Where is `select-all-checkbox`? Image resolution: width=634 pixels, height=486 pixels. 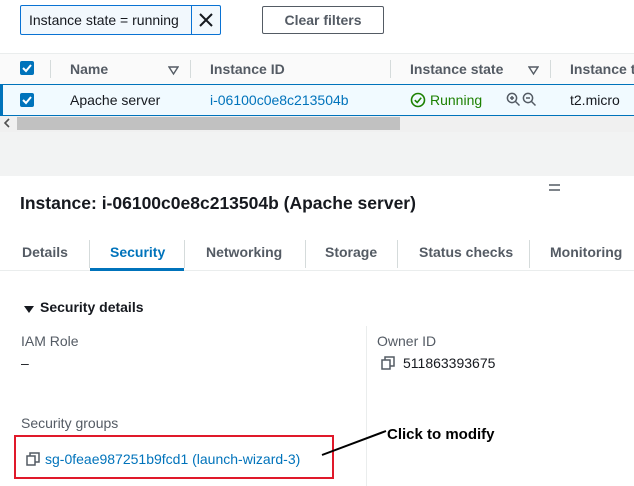
select-all-checkbox is located at coordinates (27, 68).